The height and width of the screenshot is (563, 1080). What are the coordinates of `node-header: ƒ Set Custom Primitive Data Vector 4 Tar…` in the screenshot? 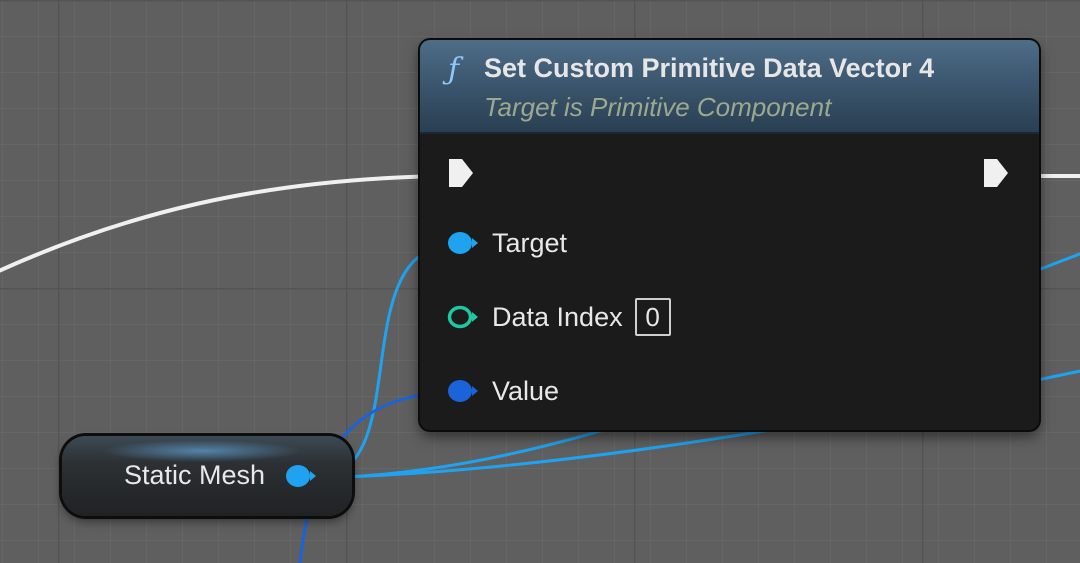 It's located at (729, 87).